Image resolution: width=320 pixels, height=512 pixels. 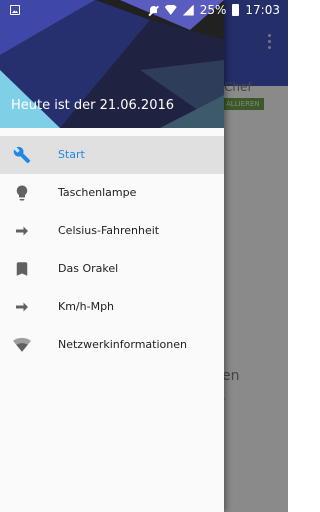 I want to click on status-bar: 25% 17:03, so click(x=144, y=11).